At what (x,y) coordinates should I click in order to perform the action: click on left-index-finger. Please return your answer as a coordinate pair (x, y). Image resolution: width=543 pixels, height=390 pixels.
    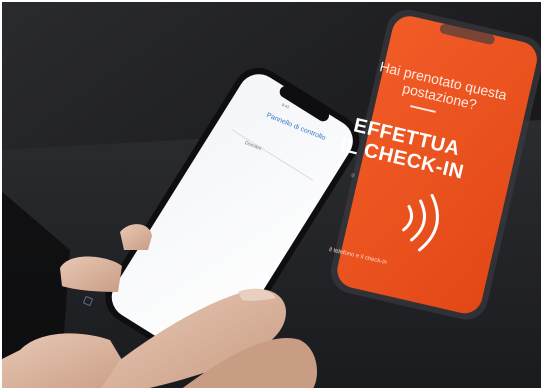
    Looking at the image, I should click on (136, 237).